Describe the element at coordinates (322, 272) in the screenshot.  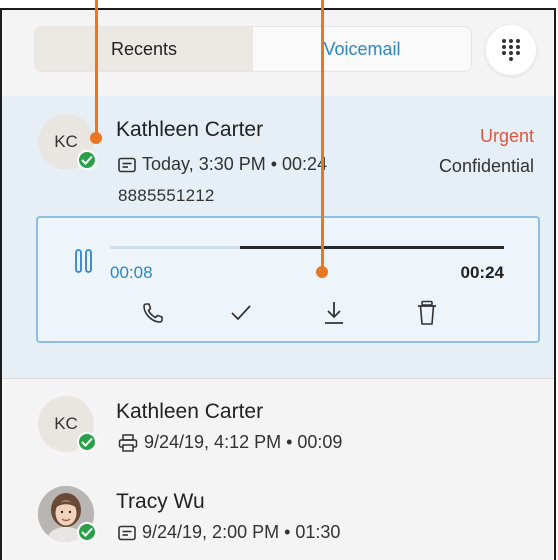
I see `callout-dot-download` at that location.